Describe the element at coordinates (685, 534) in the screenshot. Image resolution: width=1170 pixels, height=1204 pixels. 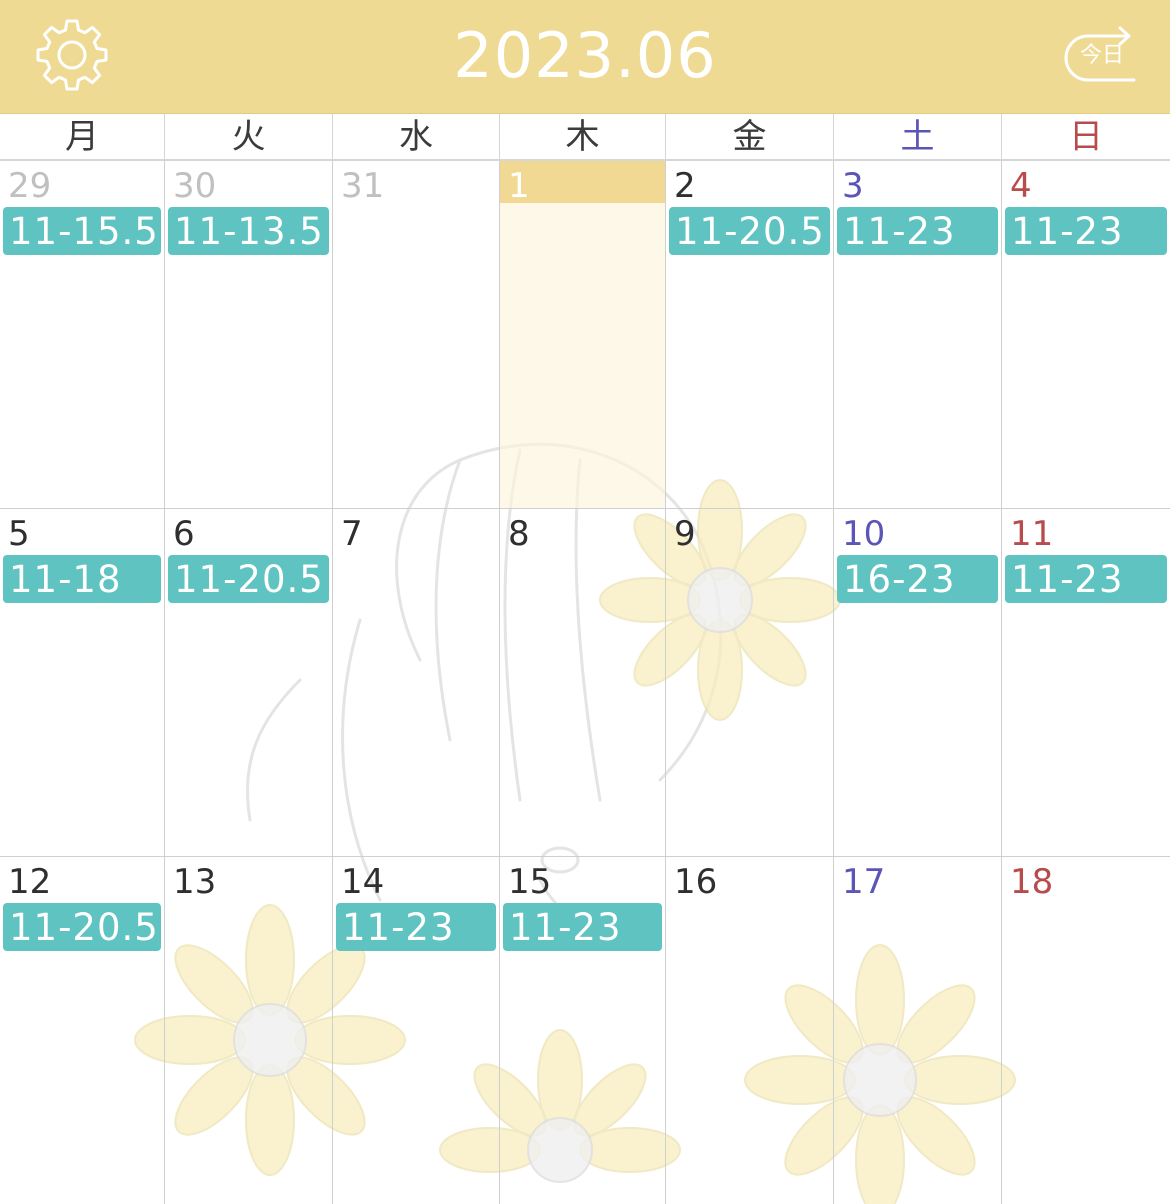
I see `day-number: 9` at that location.